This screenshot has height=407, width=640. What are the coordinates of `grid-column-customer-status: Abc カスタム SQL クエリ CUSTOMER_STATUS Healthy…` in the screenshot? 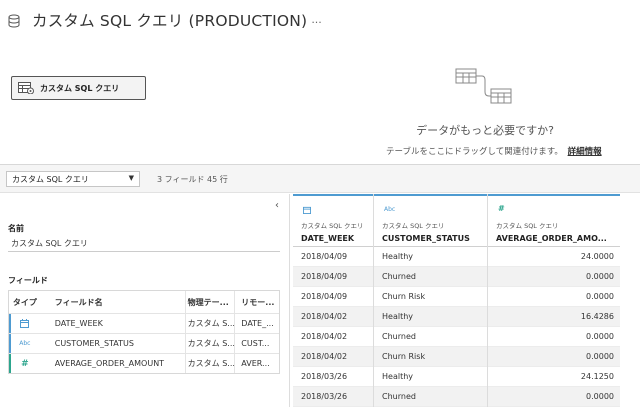 It's located at (431, 300).